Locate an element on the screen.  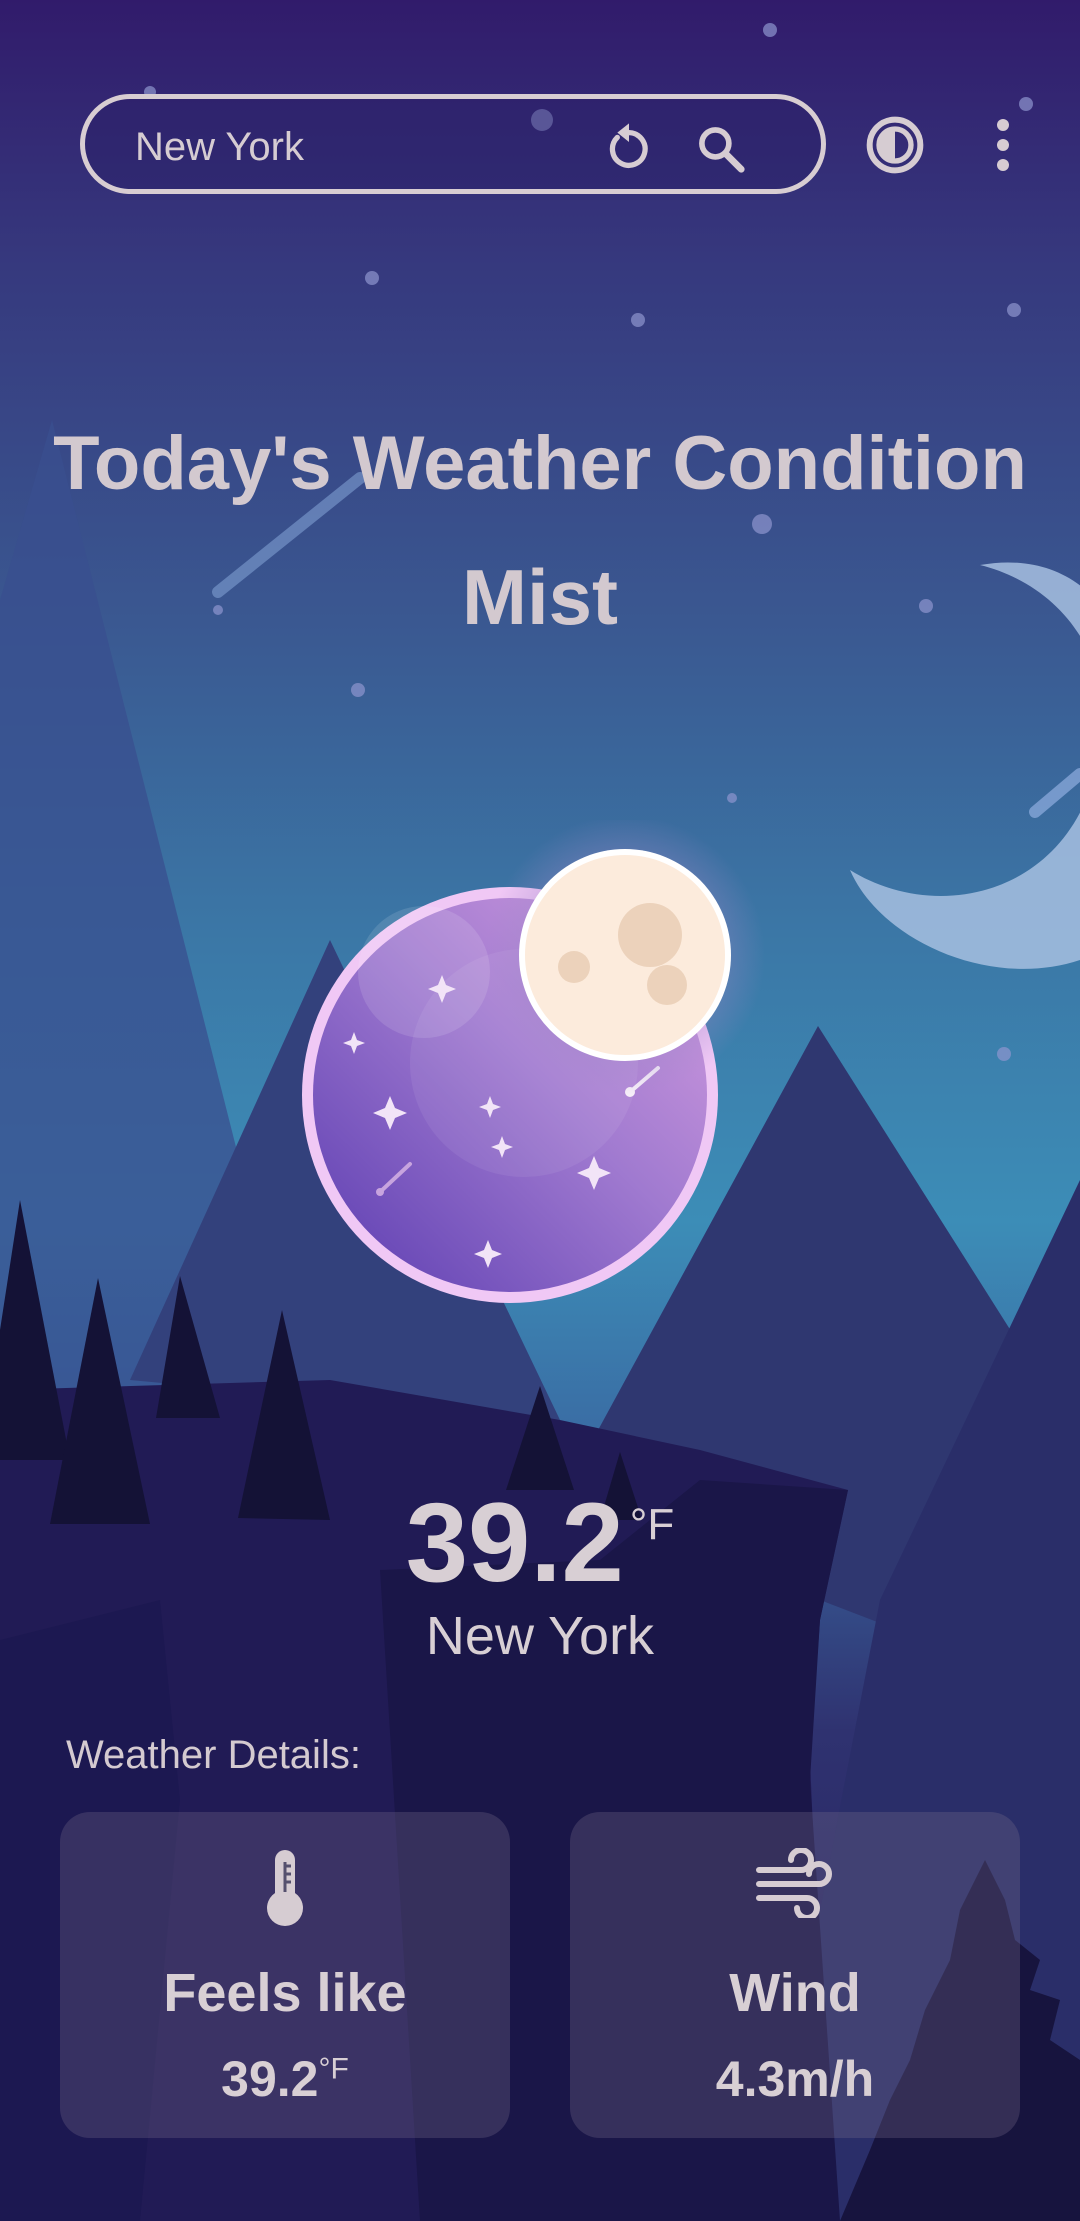
feels-like-label: Feels like is located at coordinates (285, 1993).